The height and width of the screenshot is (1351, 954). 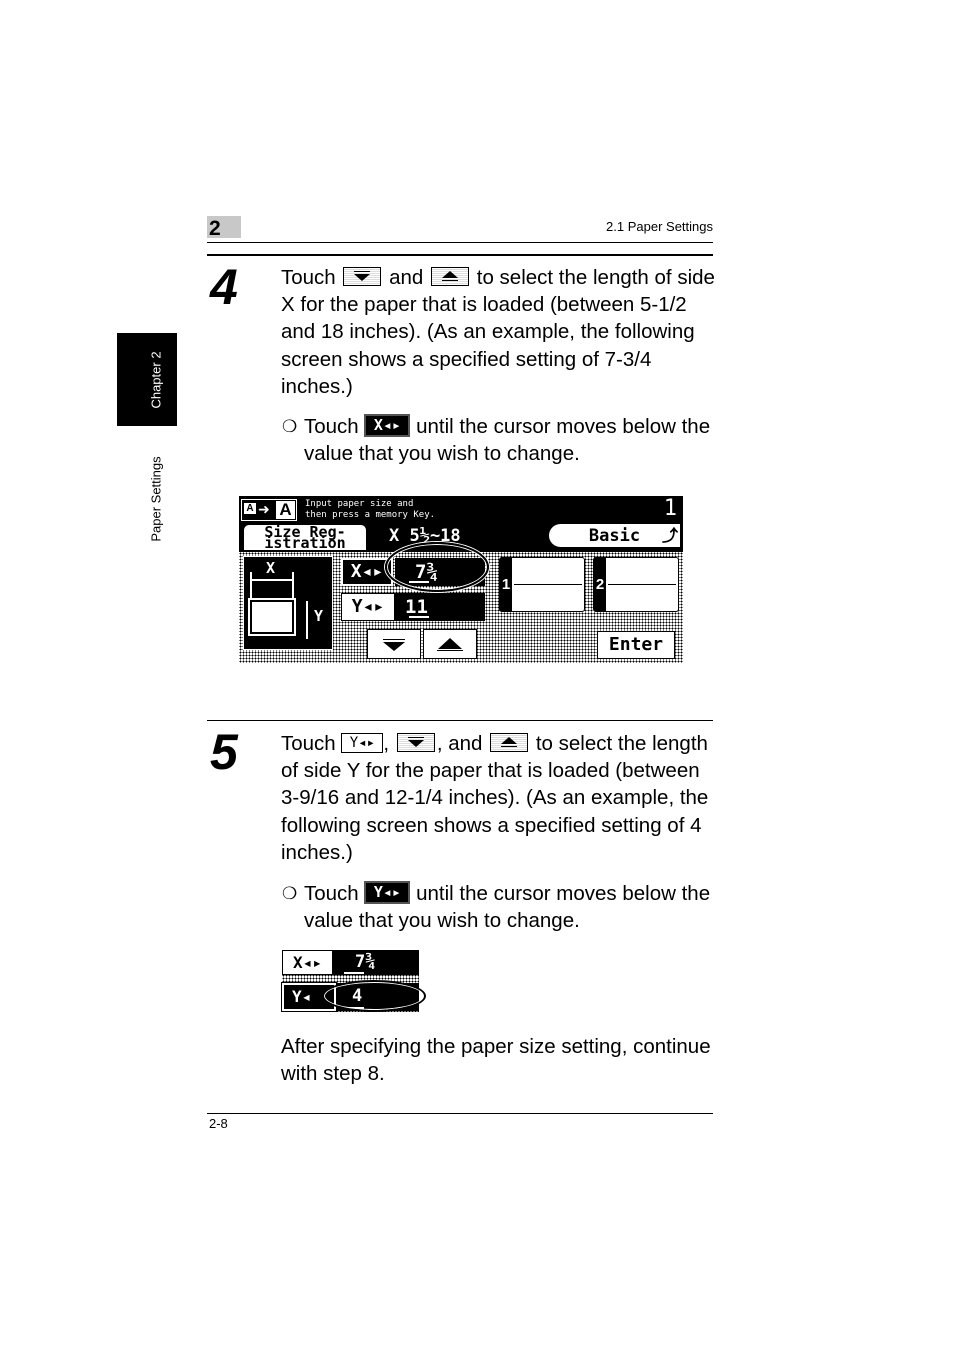 What do you see at coordinates (669, 535) in the screenshot?
I see `return-arrow-icon: ⤴` at bounding box center [669, 535].